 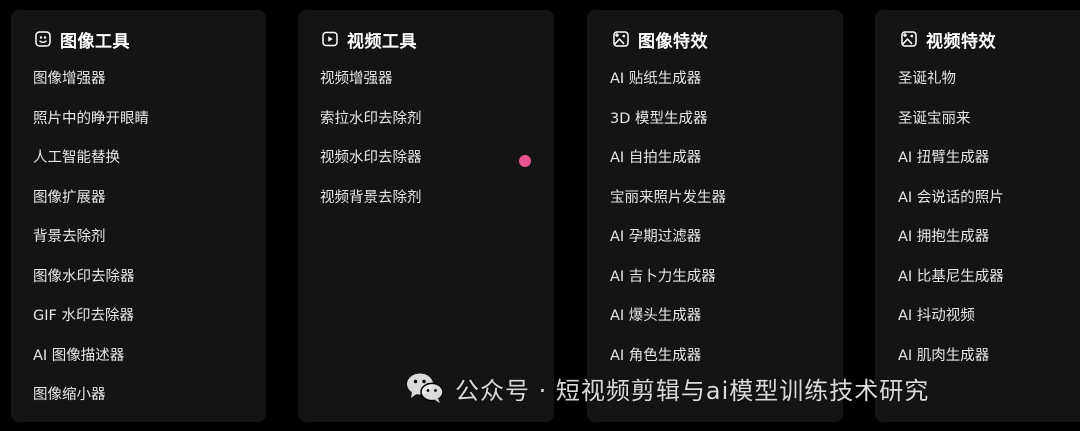 I want to click on column-header: 视频特效, so click(x=948, y=39).